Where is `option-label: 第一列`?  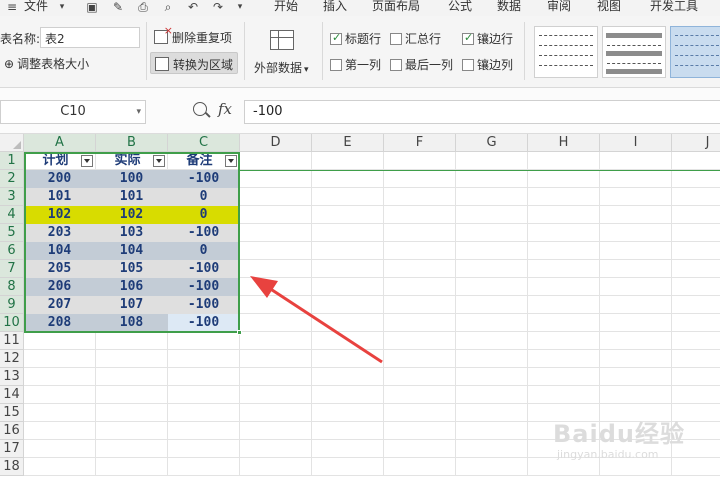 option-label: 第一列 is located at coordinates (363, 65).